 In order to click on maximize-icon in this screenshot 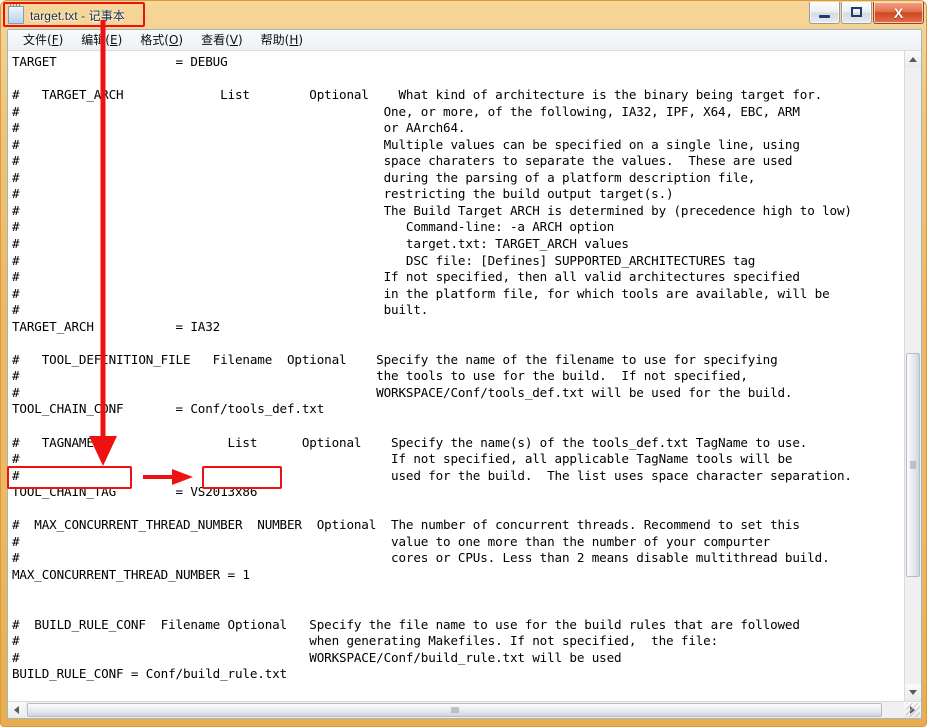, I will do `click(856, 12)`.